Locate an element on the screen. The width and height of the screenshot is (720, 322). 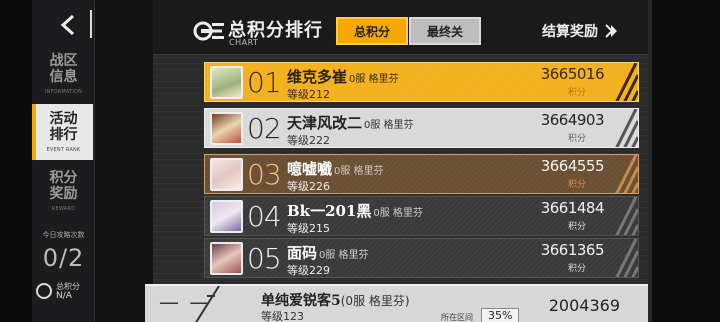
player-level: 等级212 is located at coordinates (308, 94).